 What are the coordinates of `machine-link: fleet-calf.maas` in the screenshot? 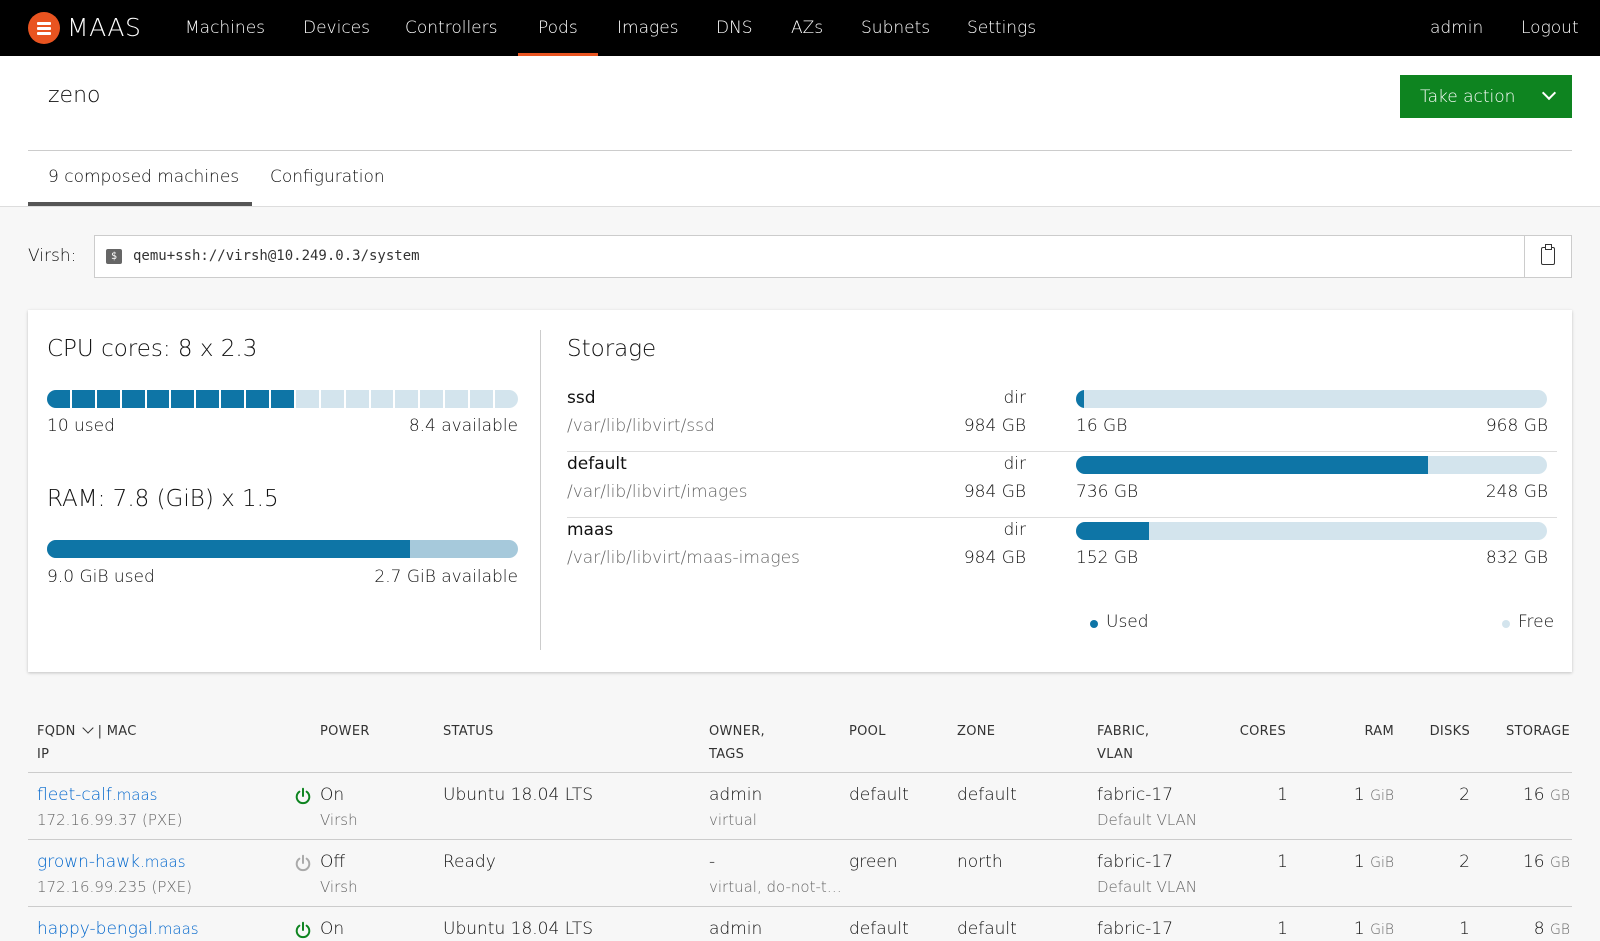 It's located at (97, 795).